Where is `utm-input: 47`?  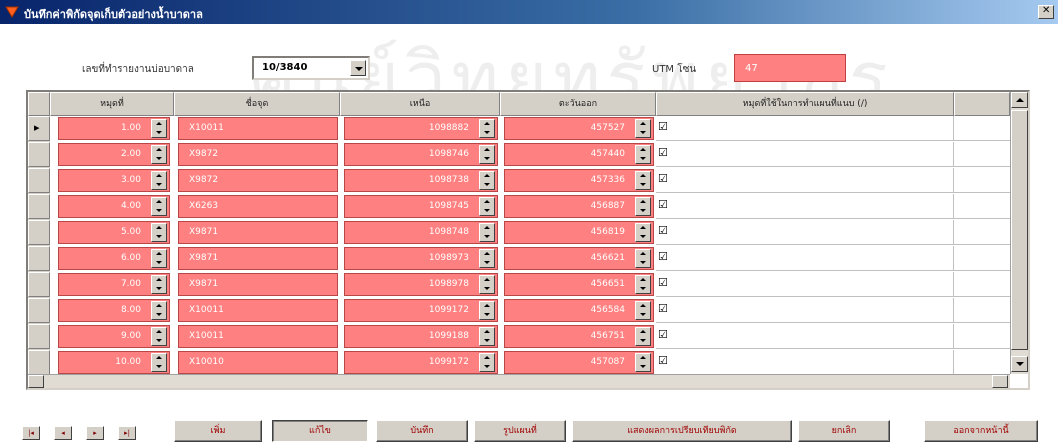 utm-input: 47 is located at coordinates (790, 68).